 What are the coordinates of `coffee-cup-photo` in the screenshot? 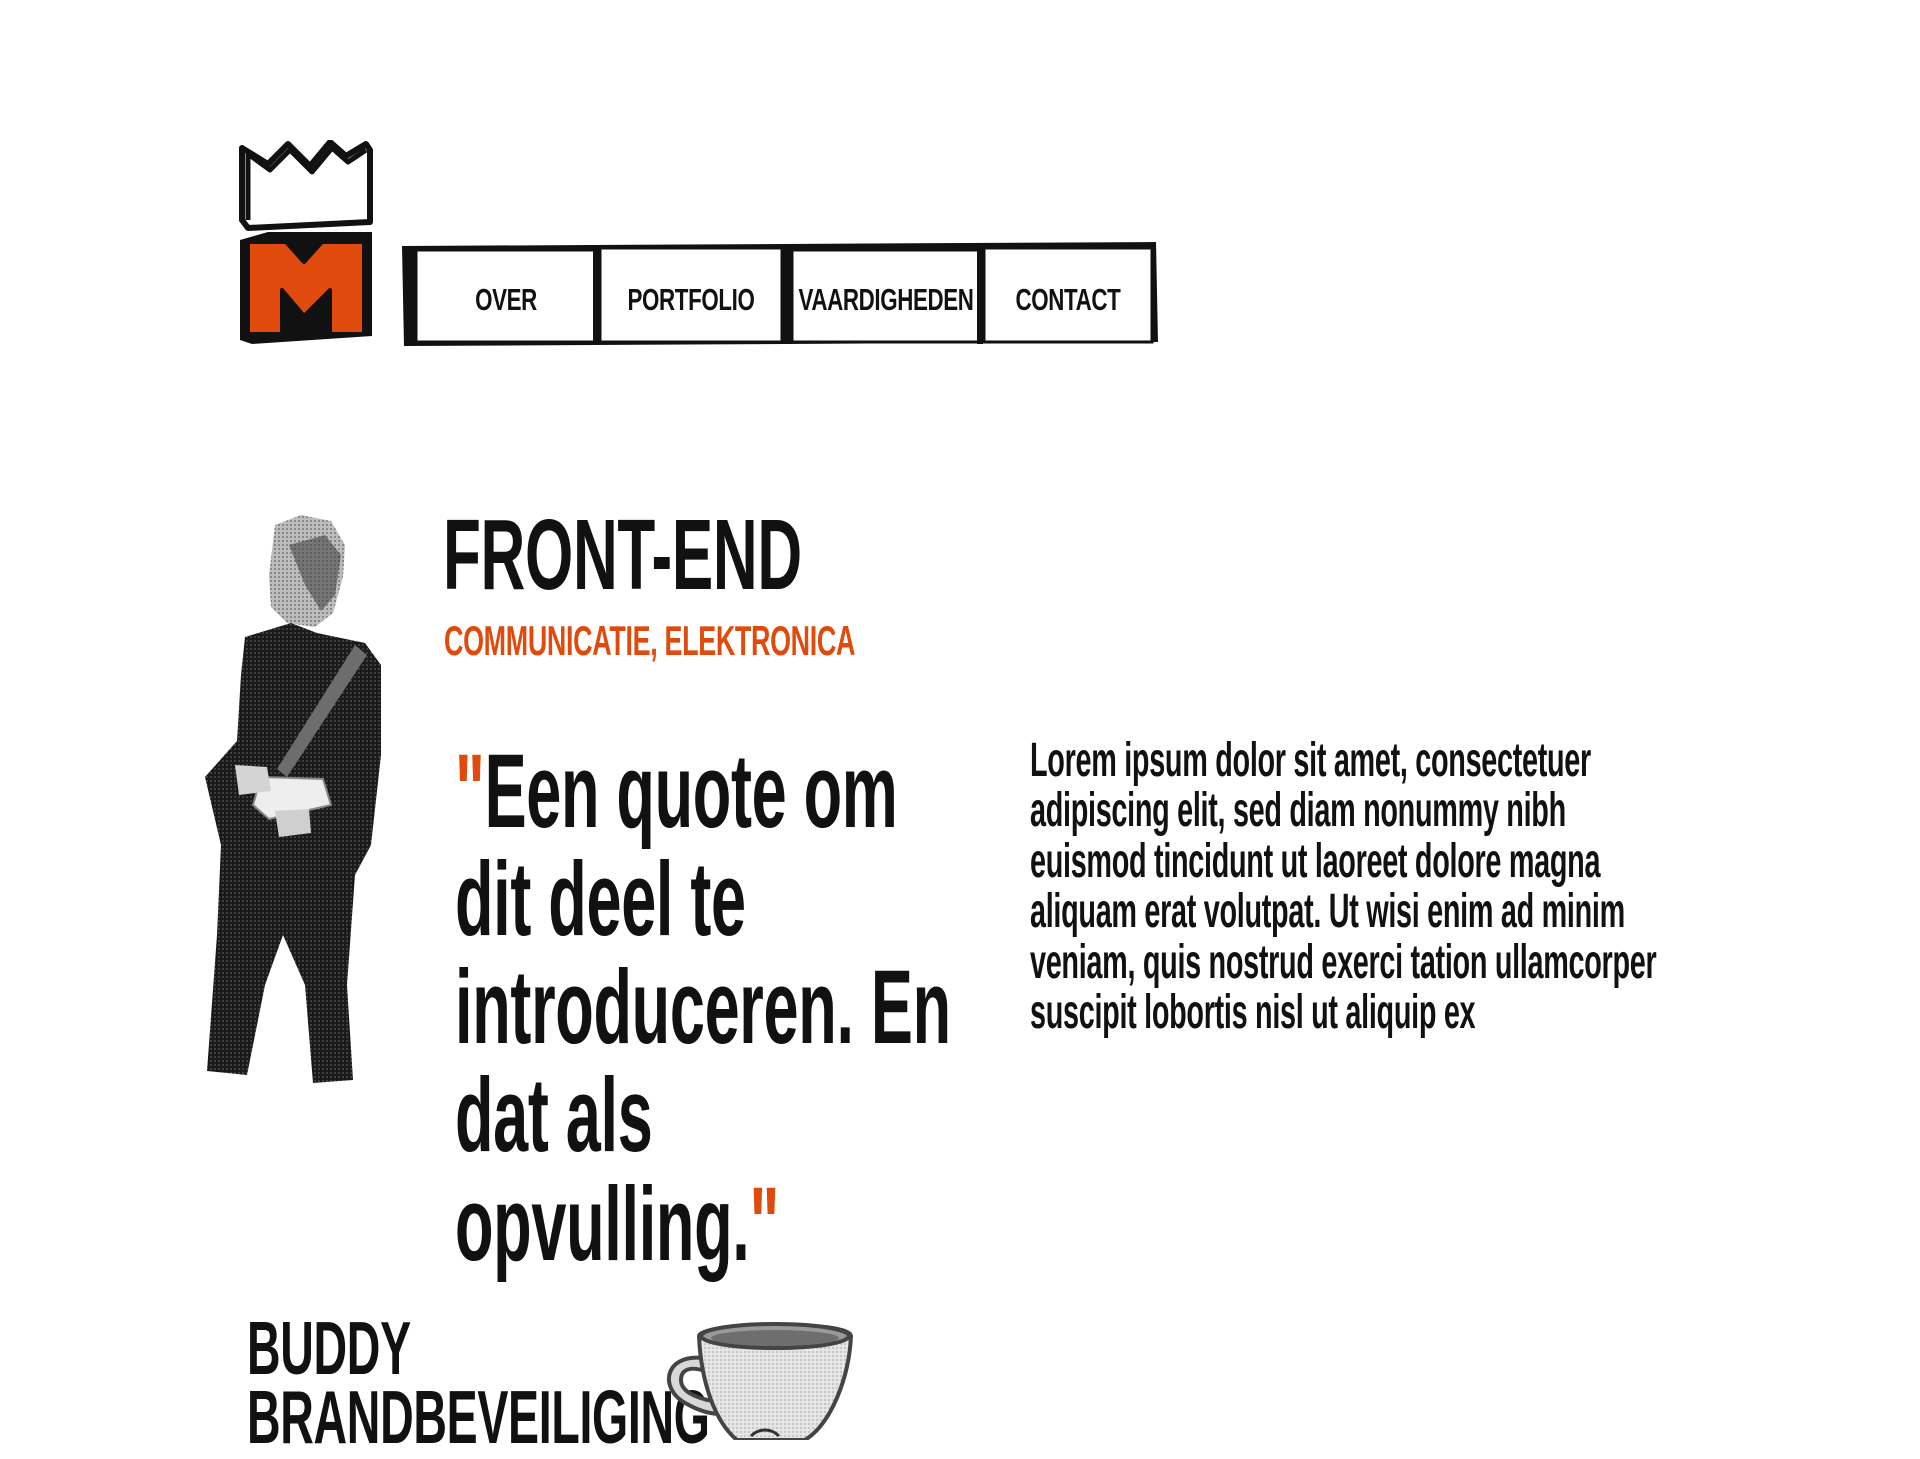 It's located at (755, 1380).